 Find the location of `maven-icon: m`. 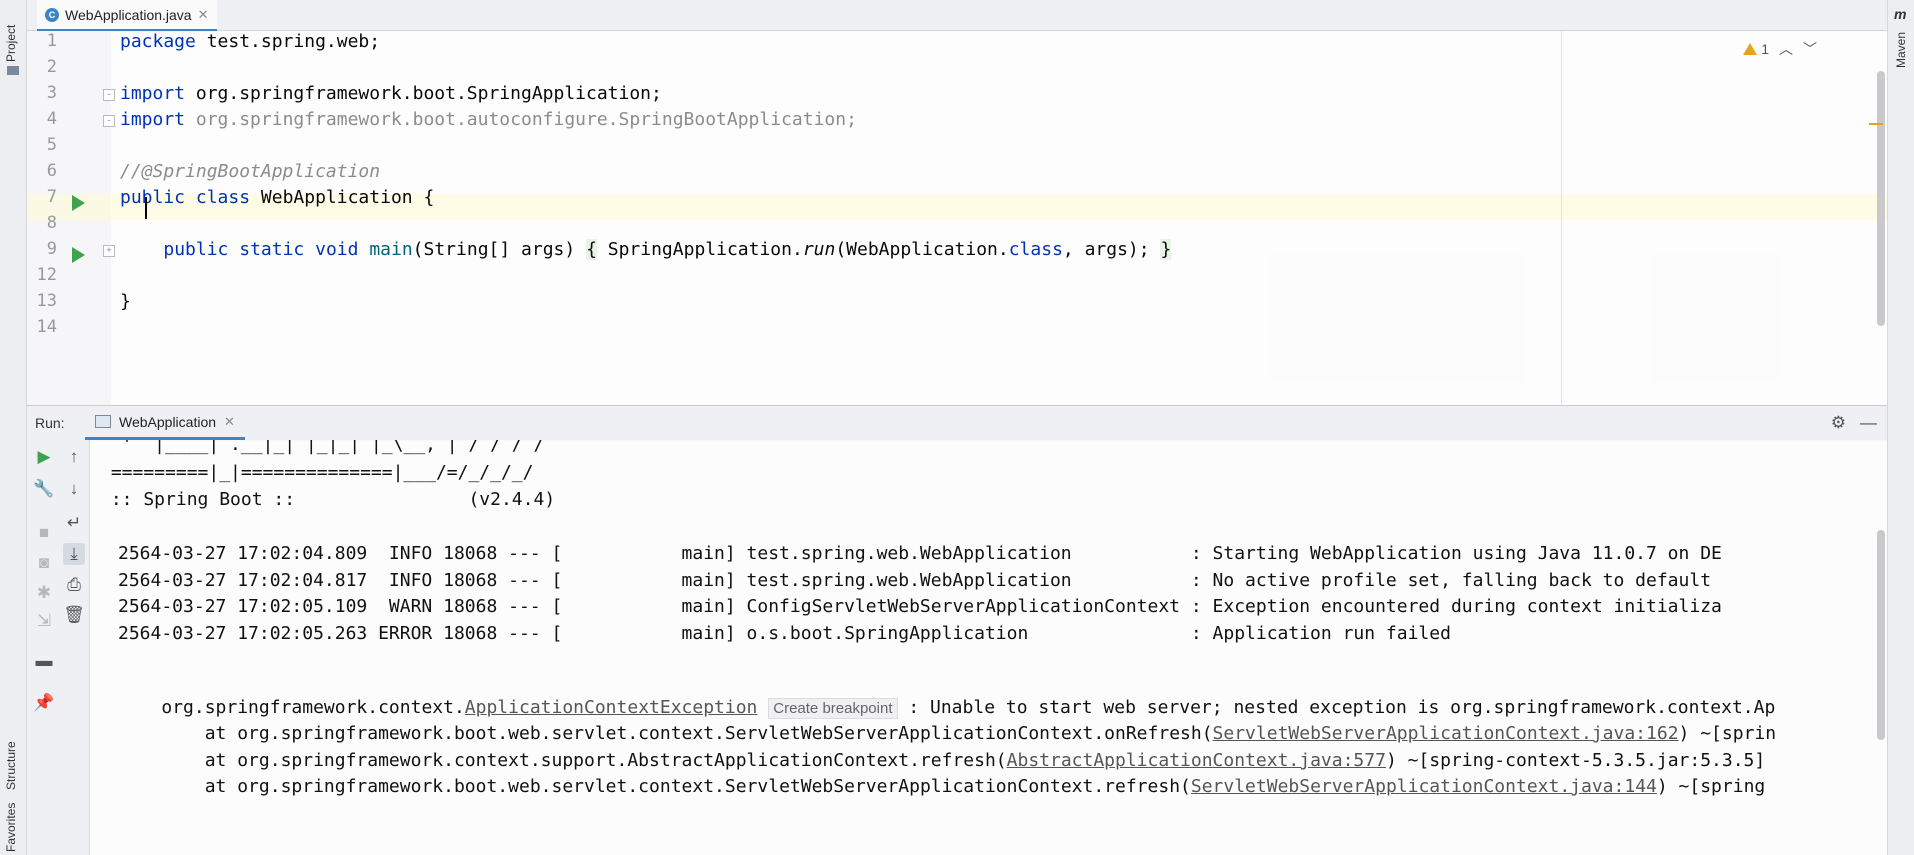

maven-icon: m is located at coordinates (1900, 14).